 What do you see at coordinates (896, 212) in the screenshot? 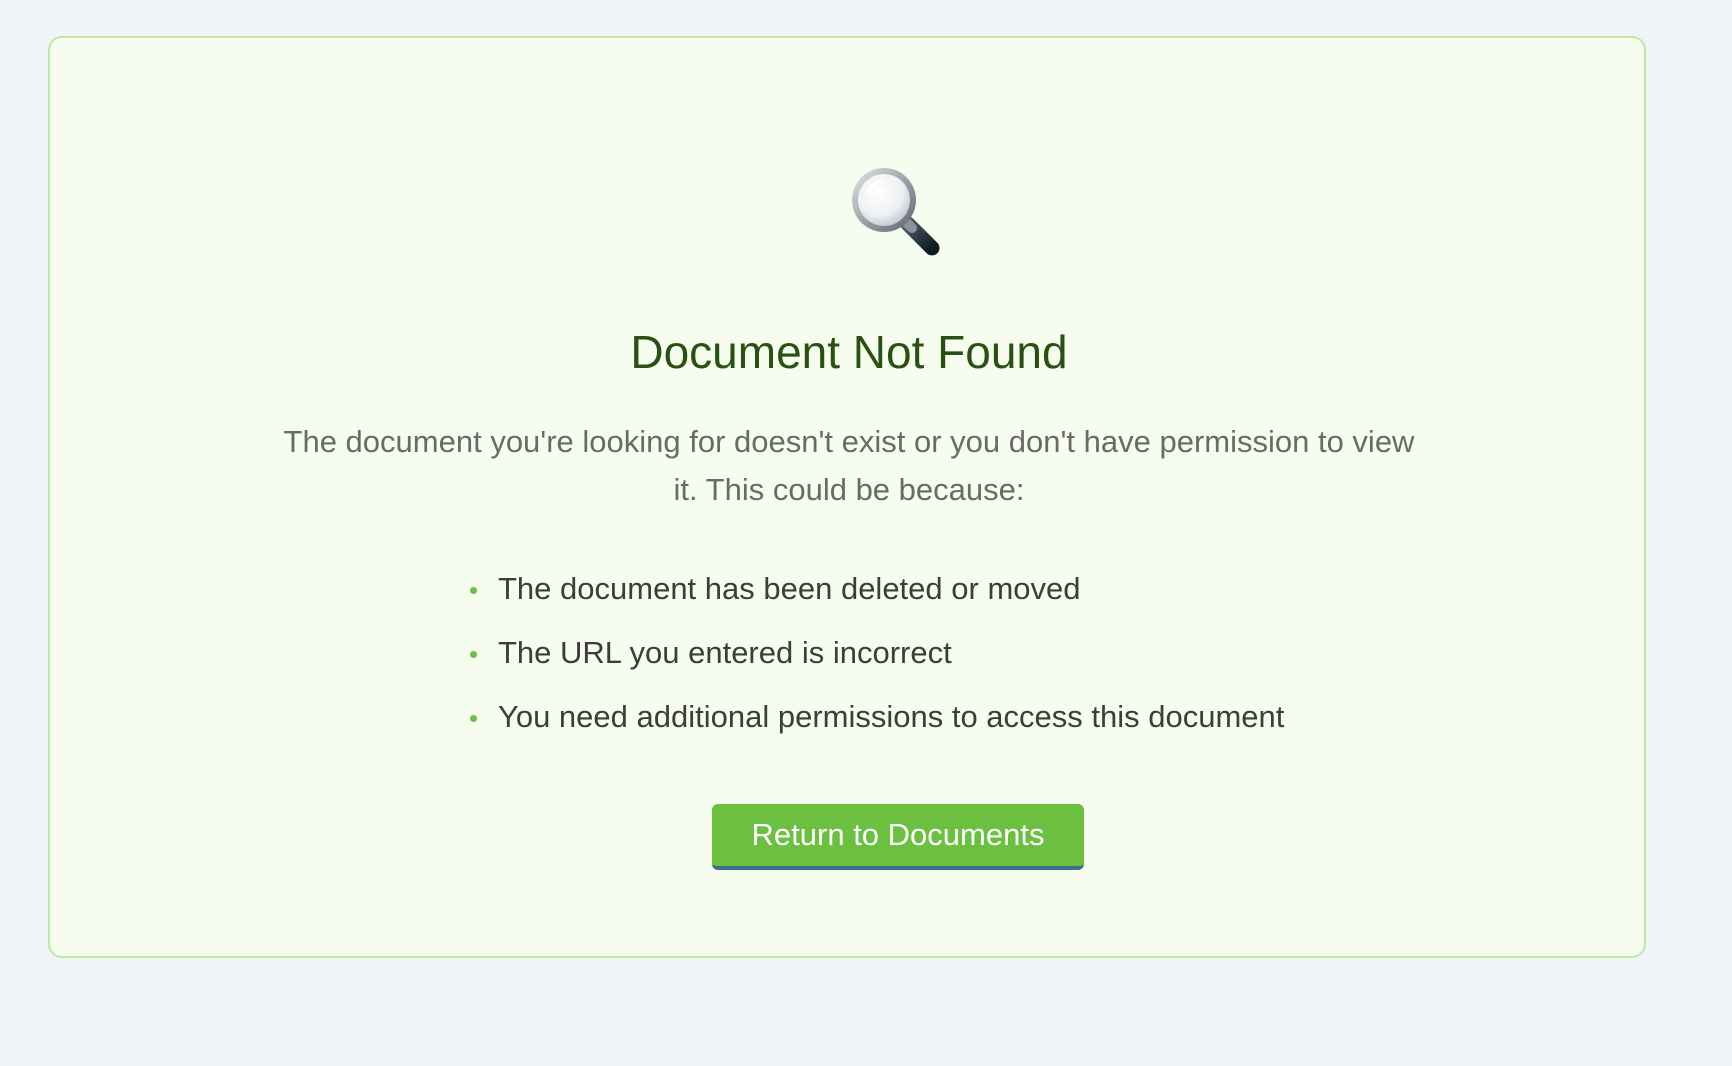
I see `magnifying-glass-icon` at bounding box center [896, 212].